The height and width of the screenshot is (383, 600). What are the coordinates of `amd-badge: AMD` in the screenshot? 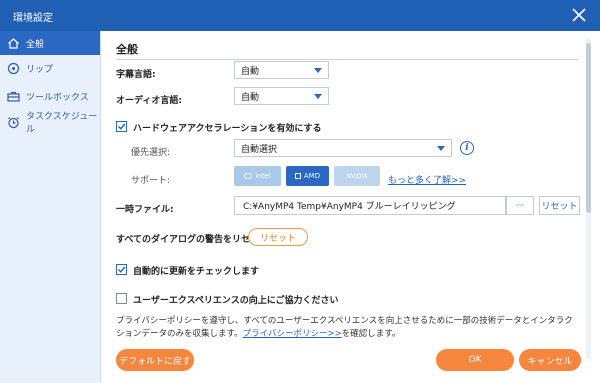 It's located at (307, 176).